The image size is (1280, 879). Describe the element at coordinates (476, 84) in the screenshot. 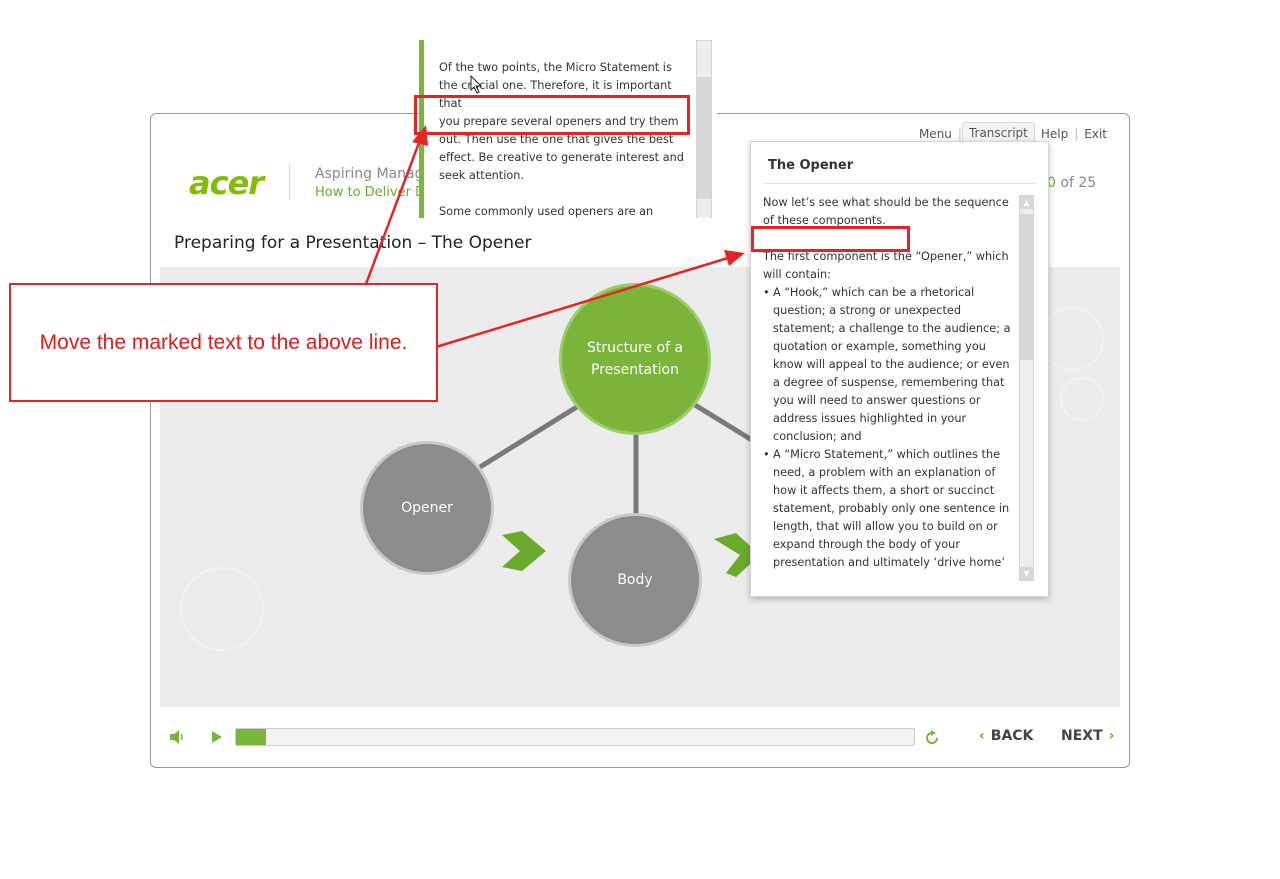

I see `mouse-cursor-icon` at that location.